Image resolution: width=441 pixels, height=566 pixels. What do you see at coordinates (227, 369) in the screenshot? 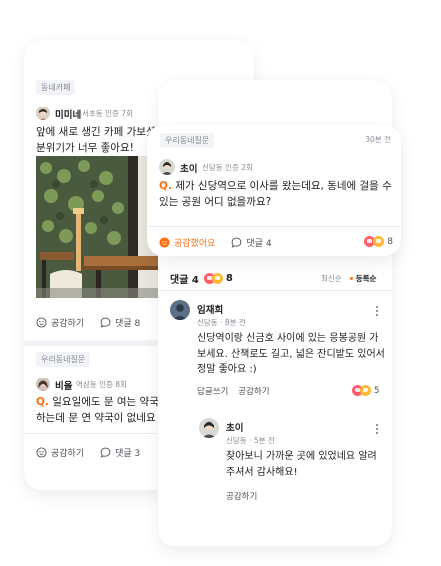
I see `comment-line: 정말 좋아요 :)` at bounding box center [227, 369].